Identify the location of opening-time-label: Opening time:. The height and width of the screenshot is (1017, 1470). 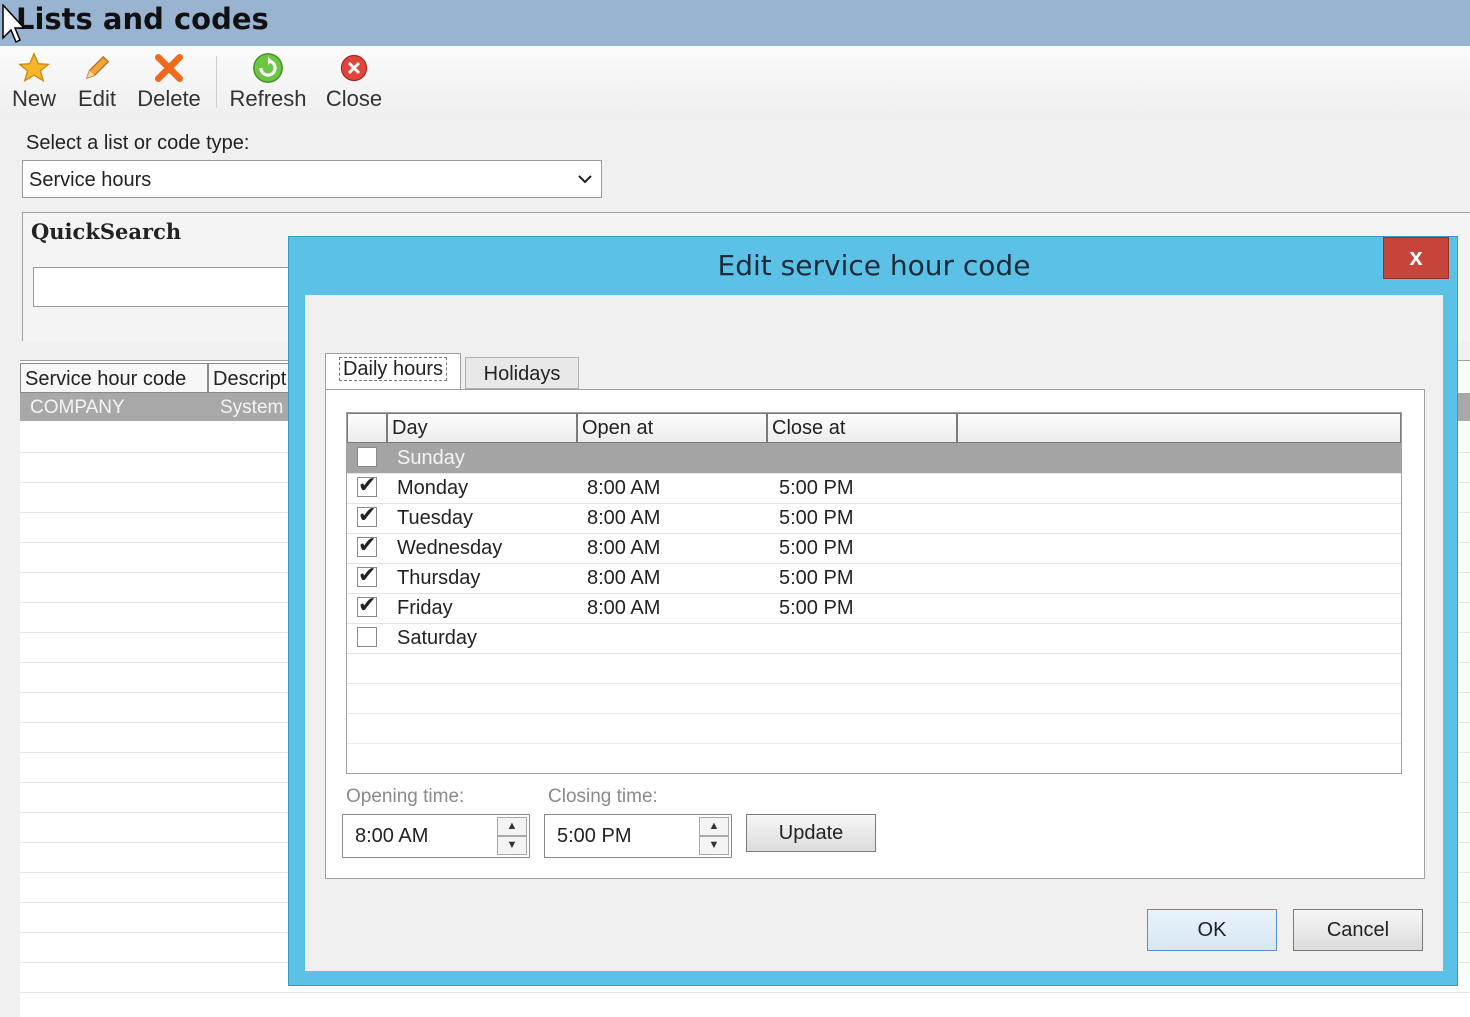
(405, 796).